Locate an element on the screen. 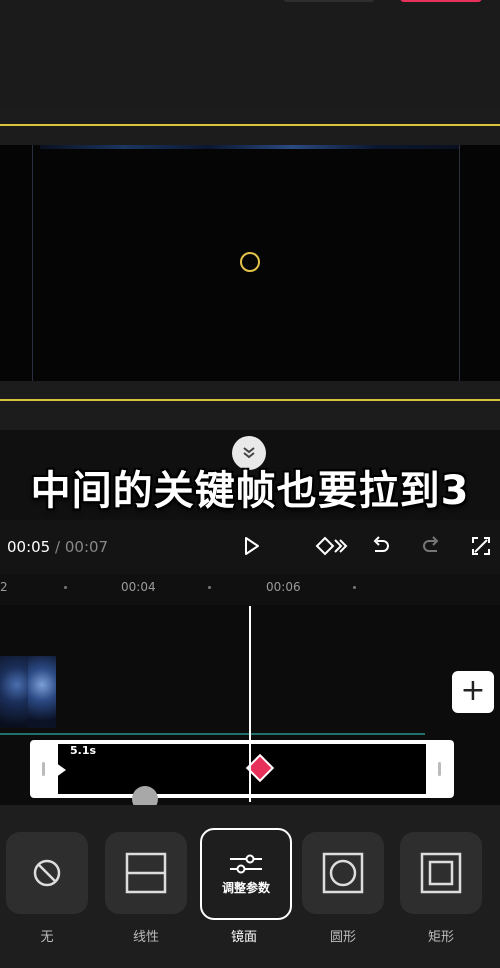 This screenshot has width=500, height=968. mask-option-circle is located at coordinates (343, 873).